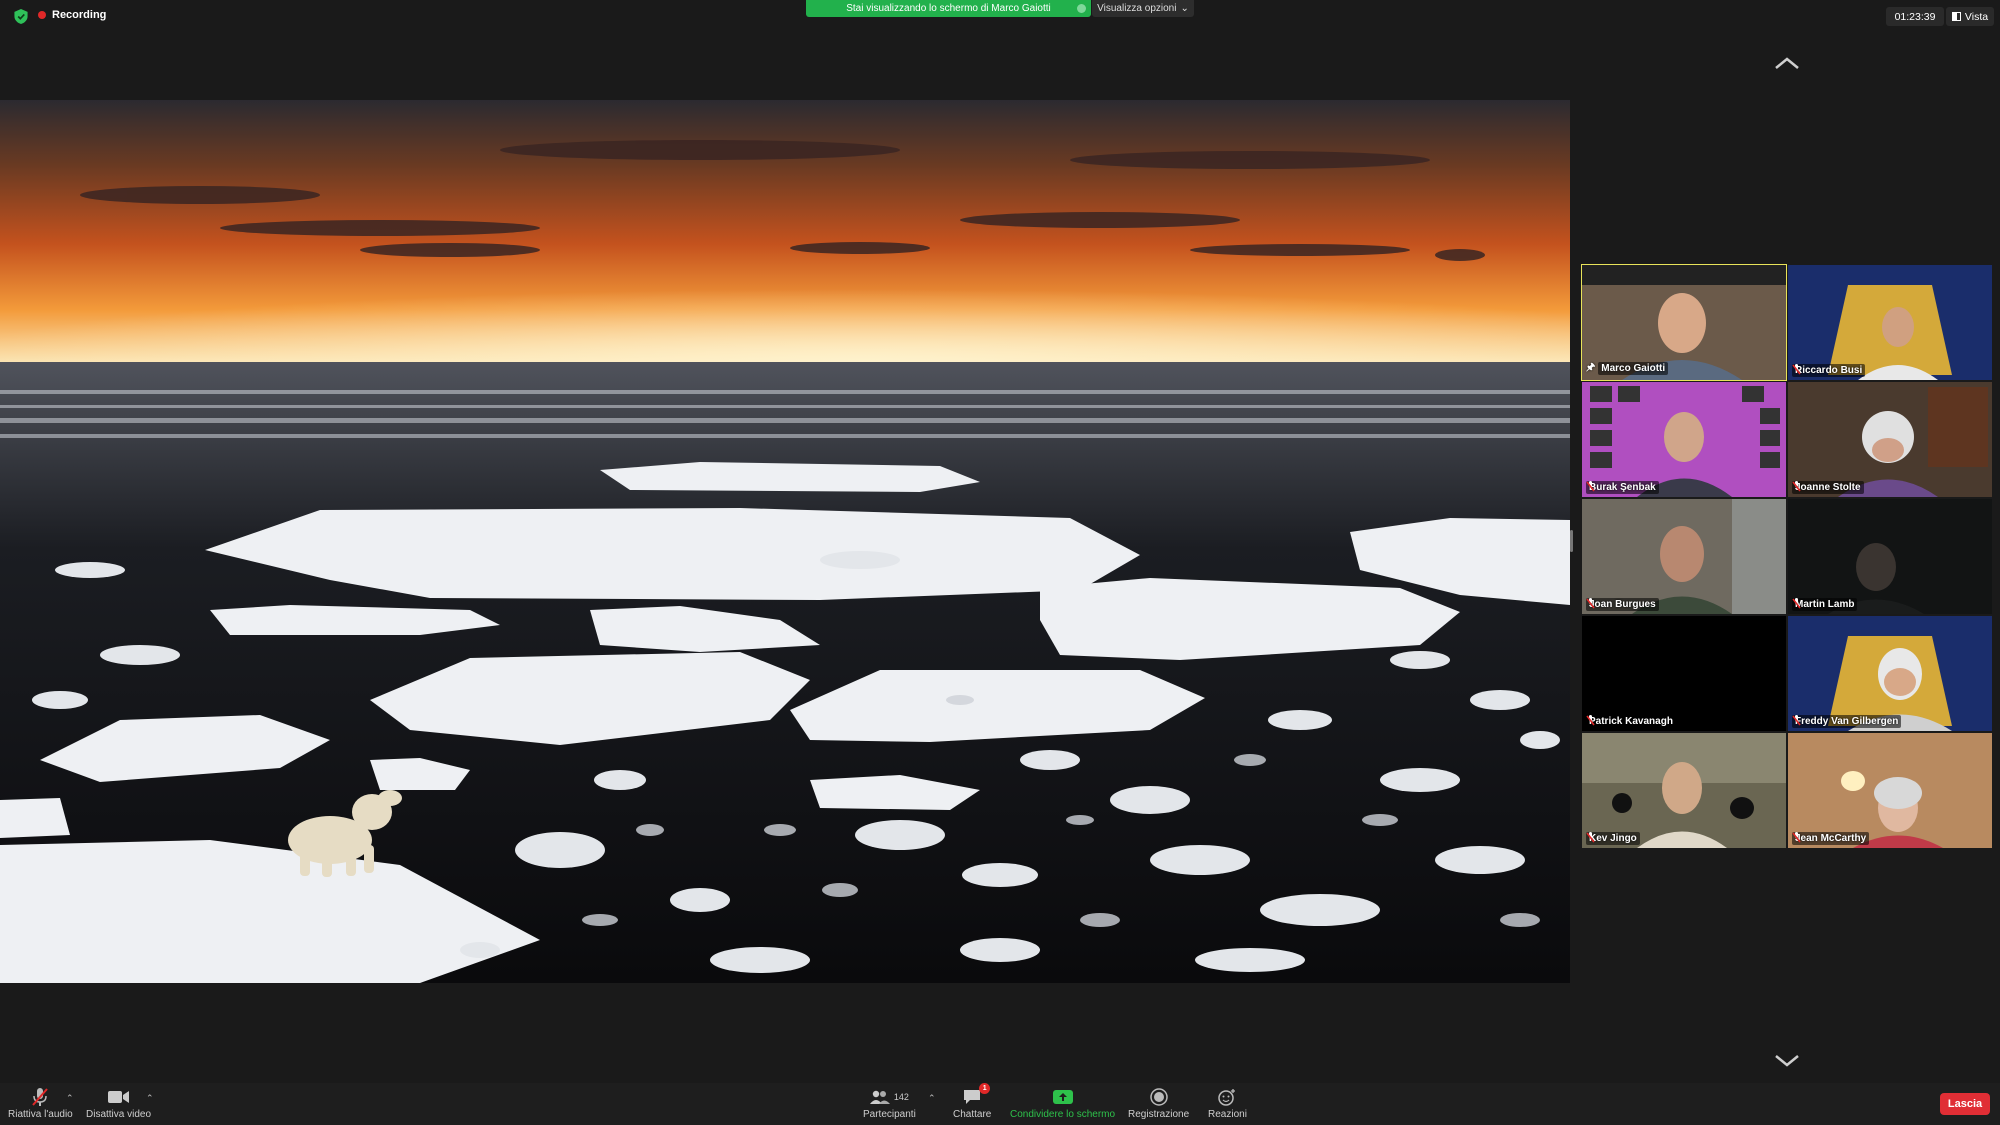 This screenshot has height=1125, width=2000. Describe the element at coordinates (1633, 368) in the screenshot. I see `participant-name: Marco Gaiotti` at that location.